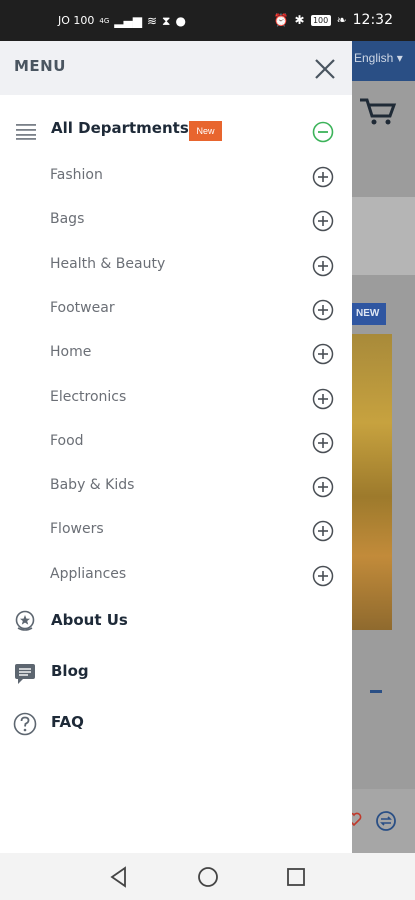 The height and width of the screenshot is (900, 415). Describe the element at coordinates (176, 354) in the screenshot. I see `category-item: Home` at that location.